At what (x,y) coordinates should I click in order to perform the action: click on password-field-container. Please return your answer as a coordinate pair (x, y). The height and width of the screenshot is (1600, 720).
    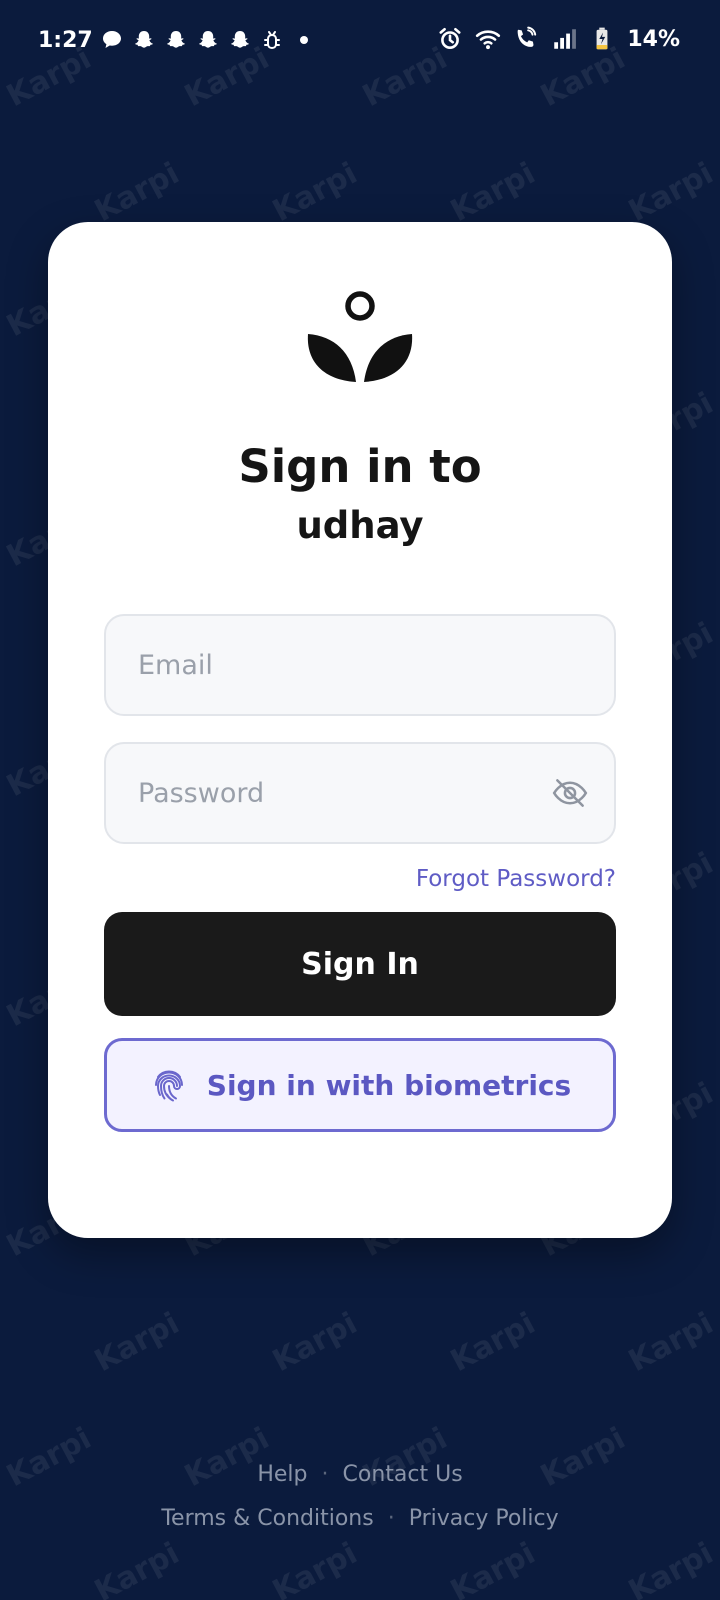
    Looking at the image, I should click on (360, 793).